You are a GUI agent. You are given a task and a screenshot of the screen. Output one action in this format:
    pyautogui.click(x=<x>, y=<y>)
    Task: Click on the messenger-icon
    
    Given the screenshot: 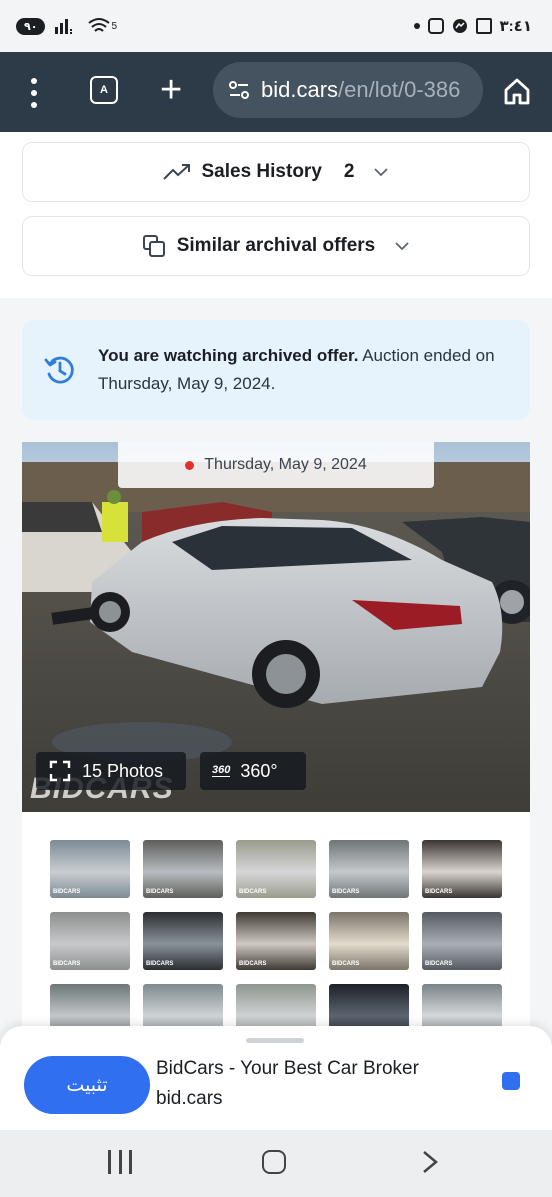 What is the action you would take?
    pyautogui.click(x=459, y=26)
    